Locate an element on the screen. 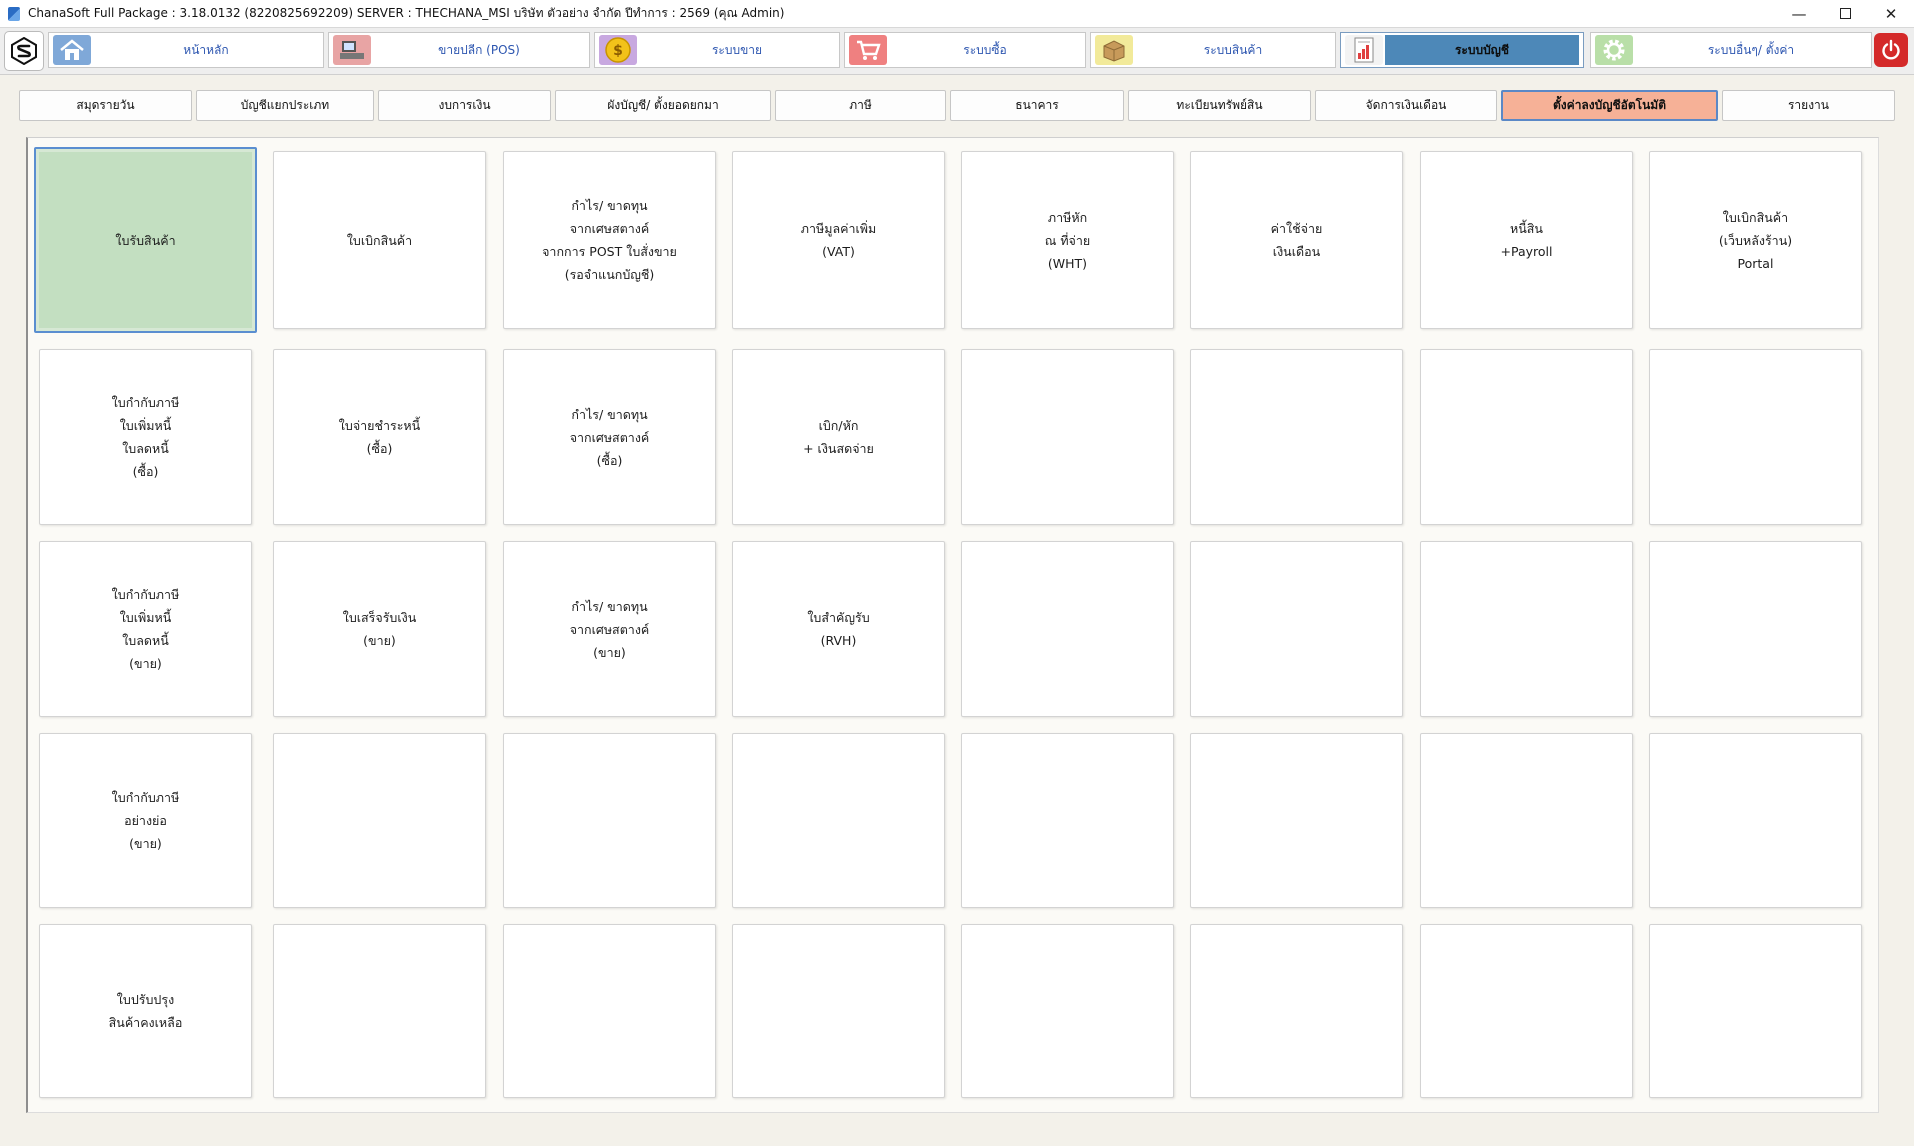 The image size is (1914, 1146). posting-card: ใบรับสินค้า is located at coordinates (145, 240).